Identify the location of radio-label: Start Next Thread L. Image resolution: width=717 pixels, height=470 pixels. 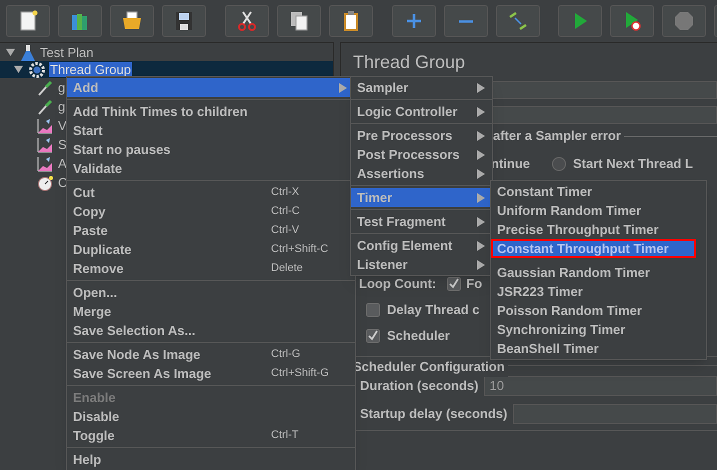
(633, 164).